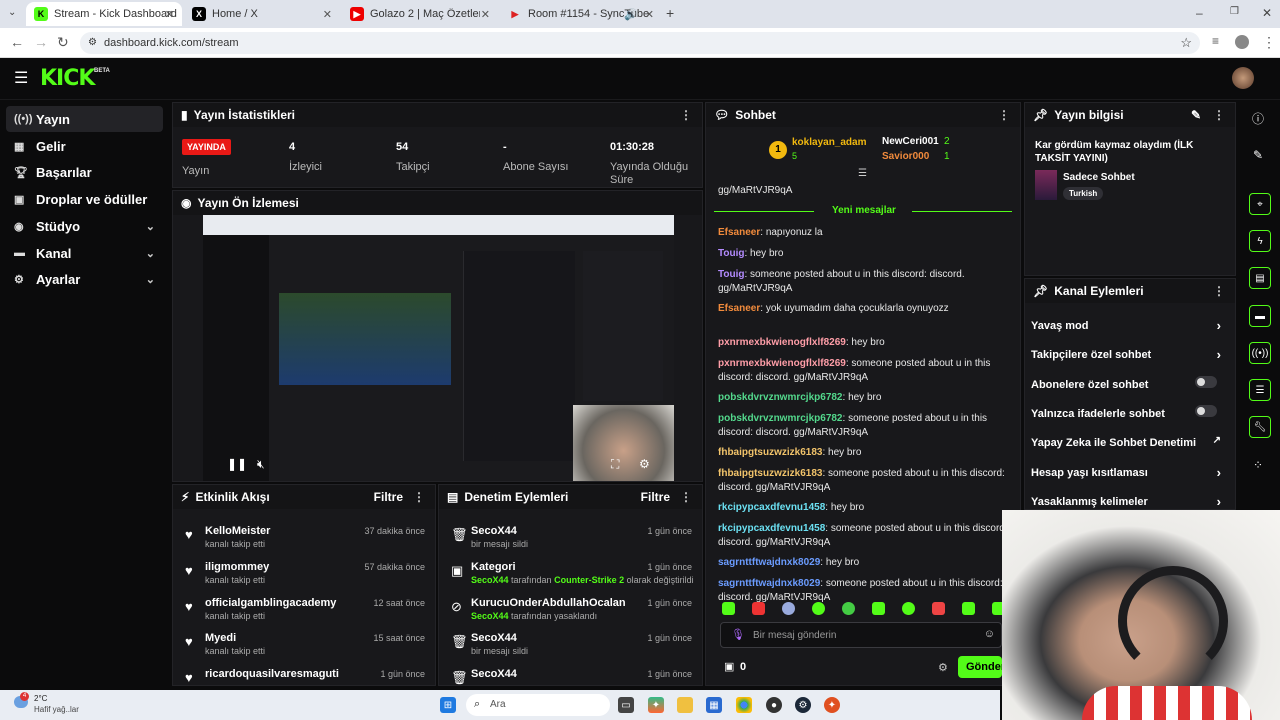 This screenshot has height=720, width=1280. Describe the element at coordinates (1258, 118) in the screenshot. I see `info-icon: ⓘ` at that location.